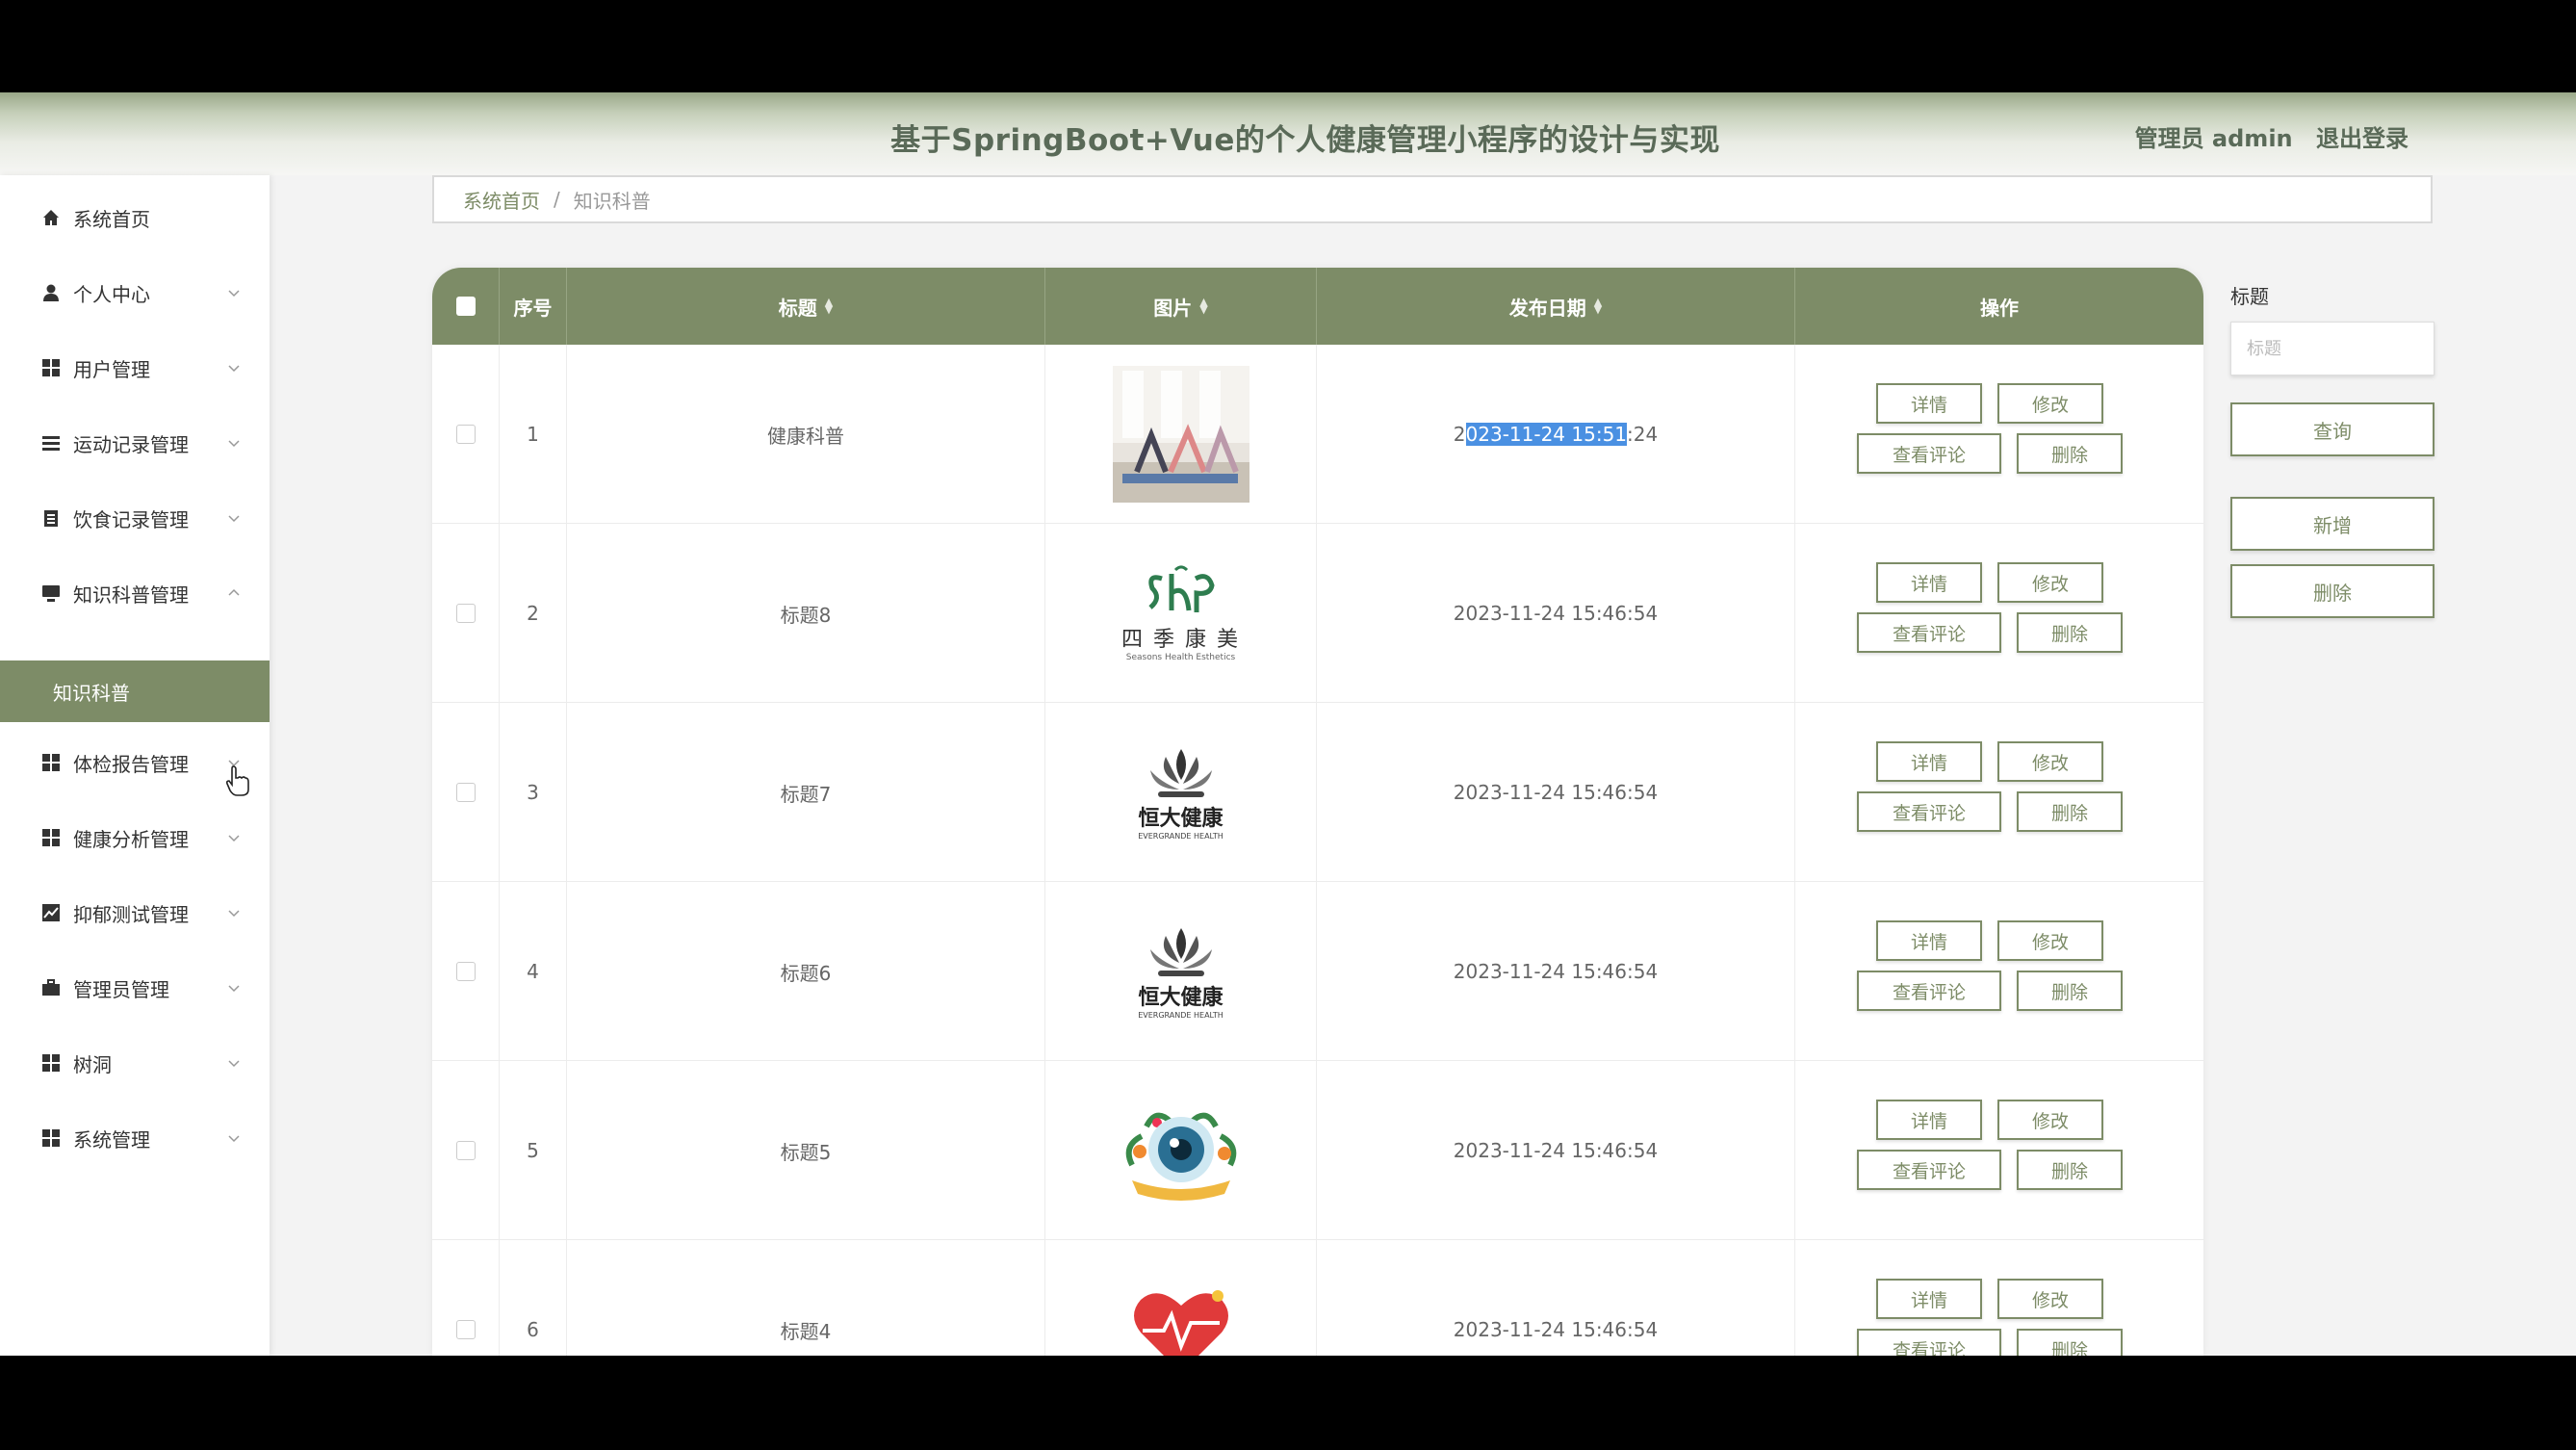 The height and width of the screenshot is (1450, 2576). Describe the element at coordinates (1181, 1308) in the screenshot. I see `heart-logo-image` at that location.